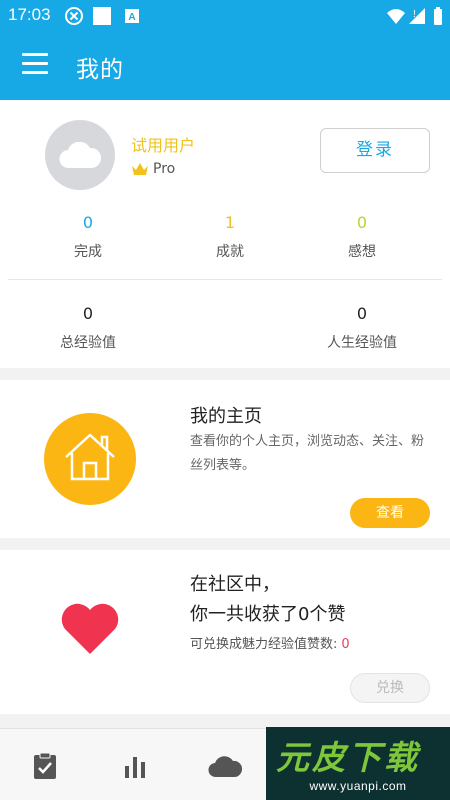  Describe the element at coordinates (230, 237) in the screenshot. I see `stat-achievement: 1 成就` at that location.